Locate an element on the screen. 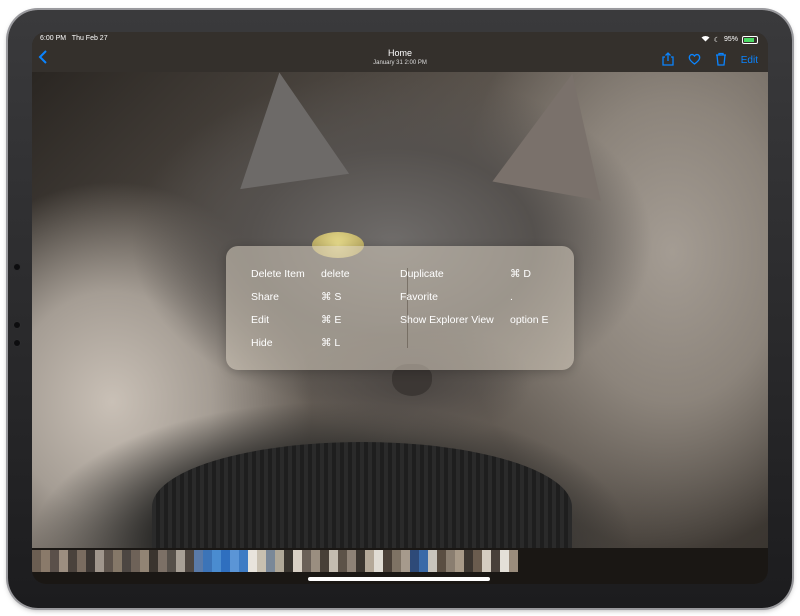 The height and width of the screenshot is (616, 800). status-icons: ☾ 95% is located at coordinates (729, 39).